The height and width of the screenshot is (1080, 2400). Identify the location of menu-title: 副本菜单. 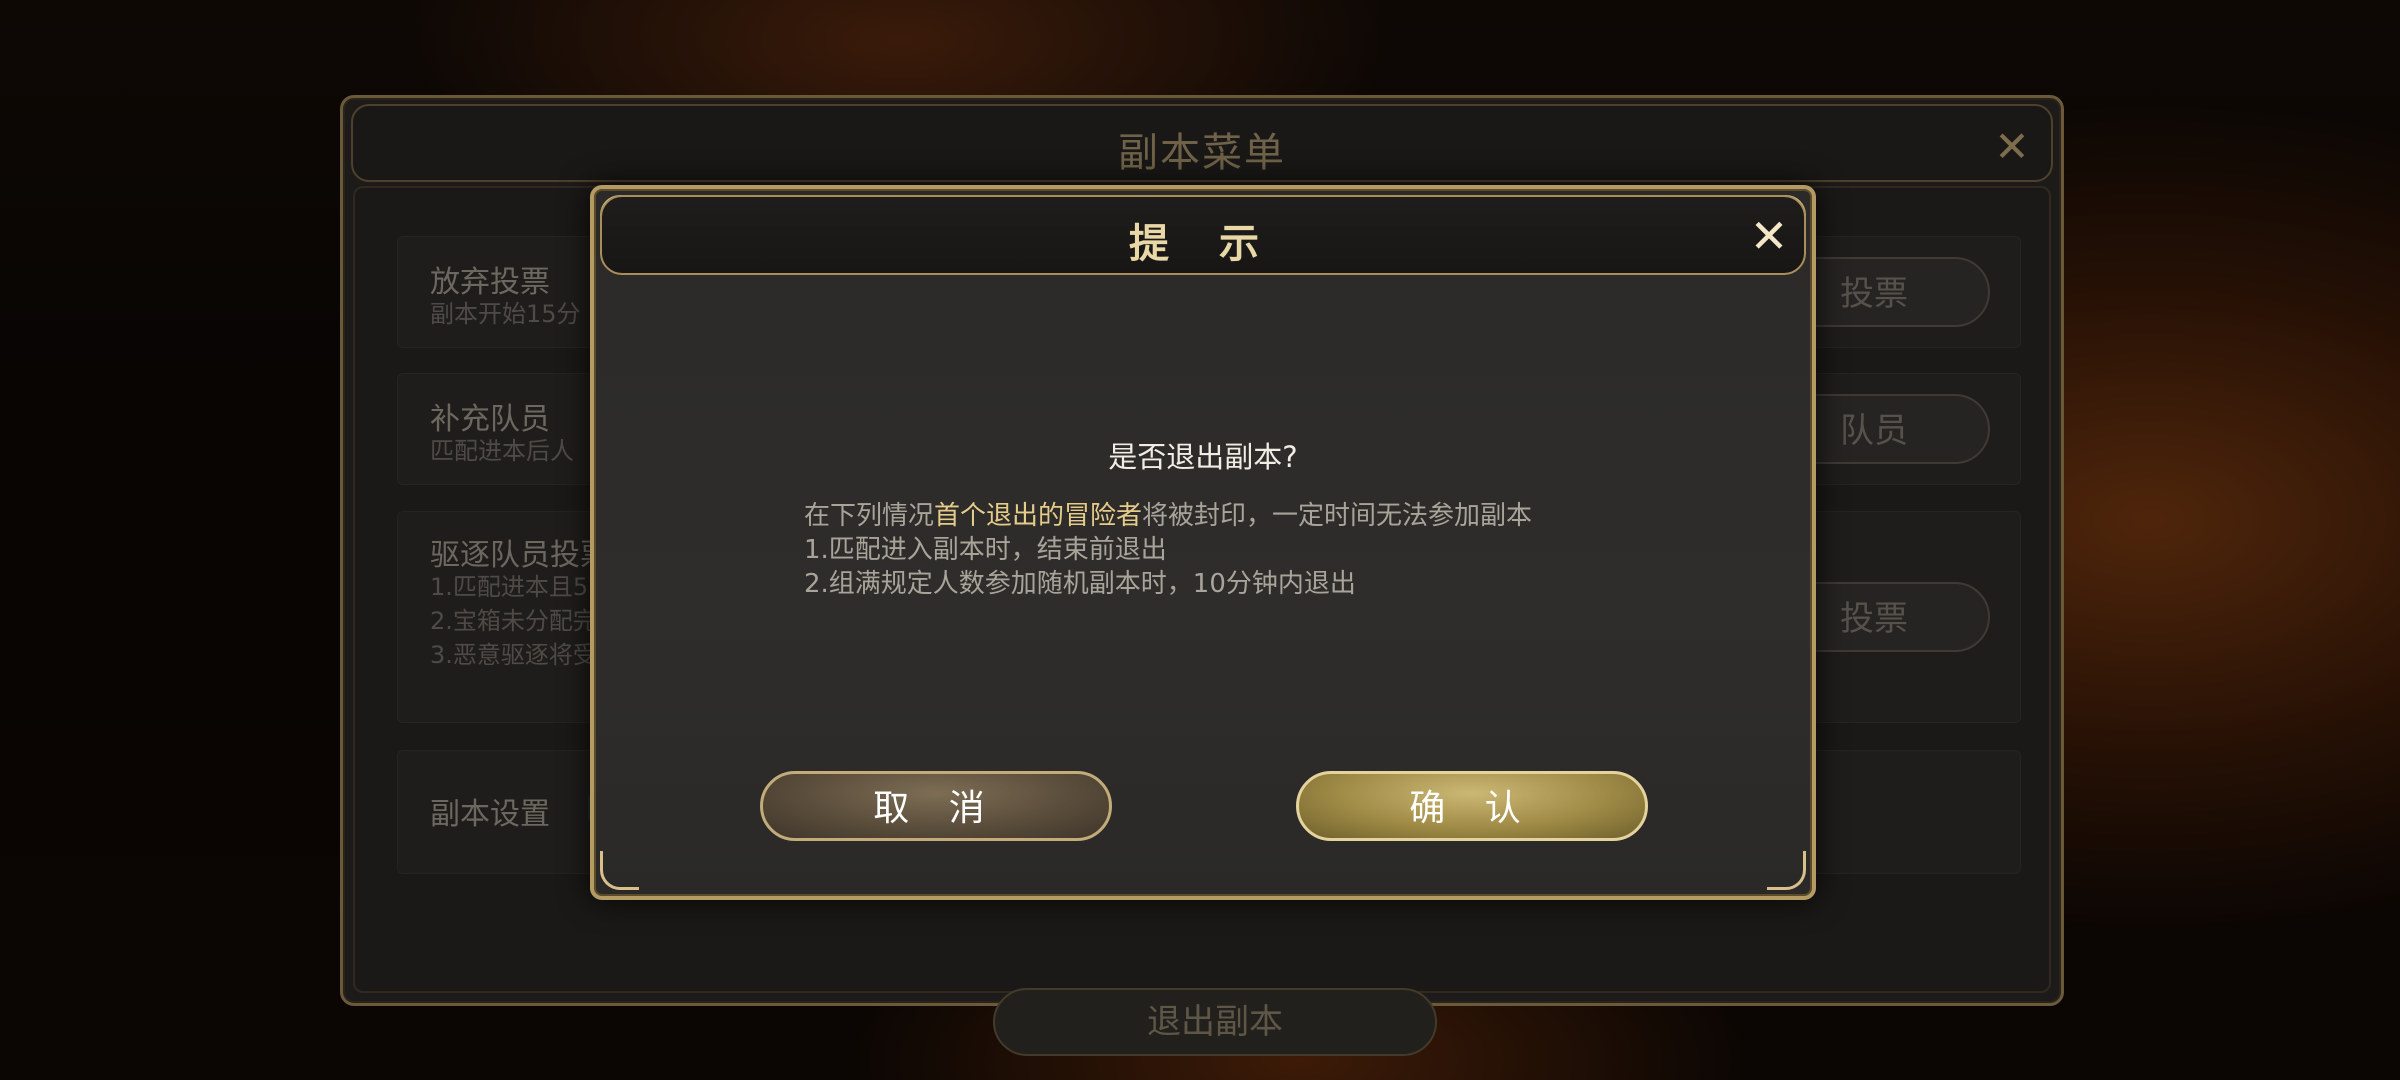
(1202, 153).